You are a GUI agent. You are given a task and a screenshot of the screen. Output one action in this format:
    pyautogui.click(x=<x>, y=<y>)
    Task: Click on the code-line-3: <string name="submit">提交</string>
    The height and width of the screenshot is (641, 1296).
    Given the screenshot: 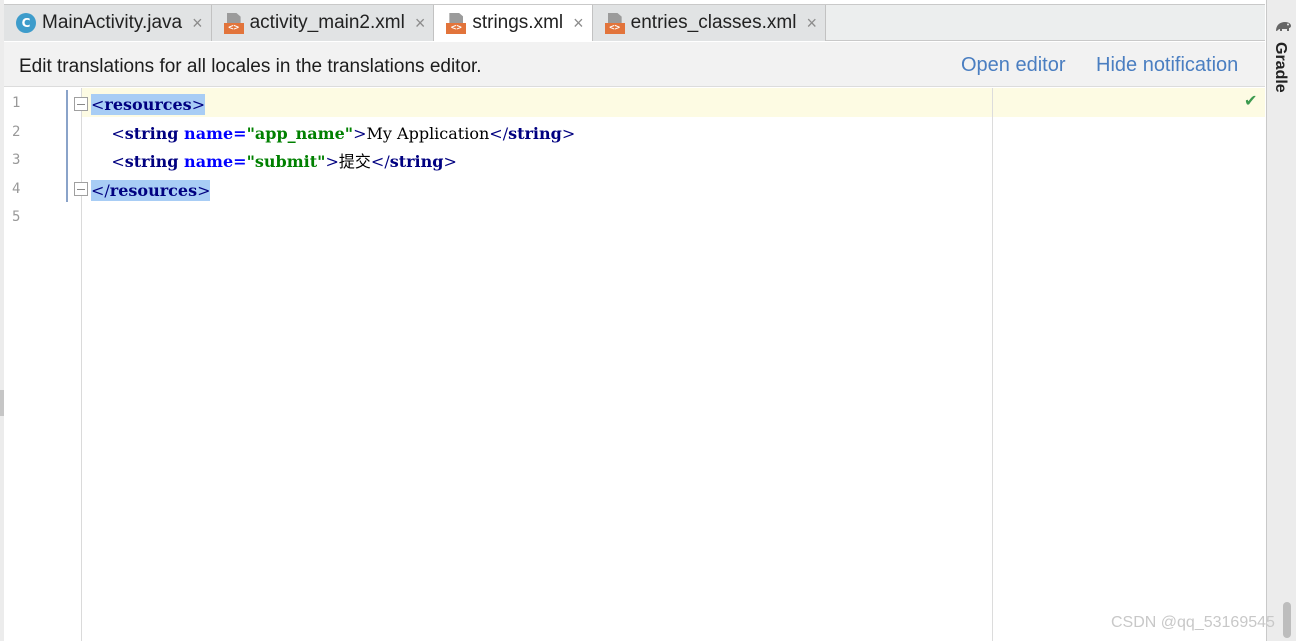 What is the action you would take?
    pyautogui.click(x=274, y=161)
    